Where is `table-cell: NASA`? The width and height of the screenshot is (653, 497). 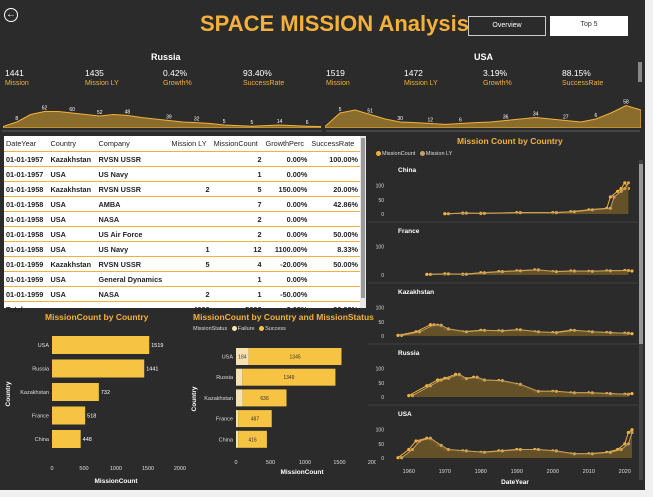 table-cell: NASA is located at coordinates (133, 294).